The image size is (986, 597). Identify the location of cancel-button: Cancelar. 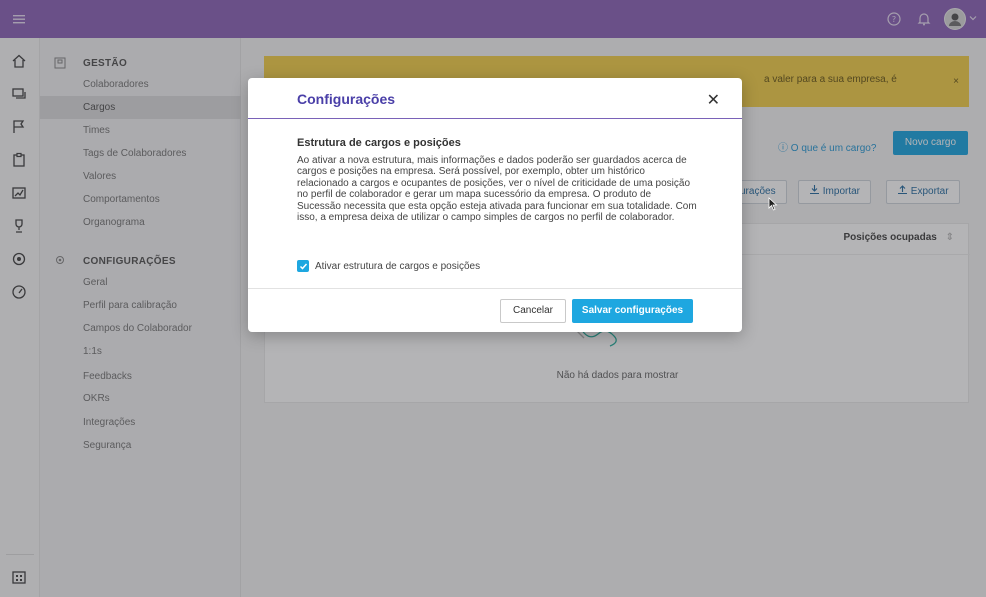
(533, 311).